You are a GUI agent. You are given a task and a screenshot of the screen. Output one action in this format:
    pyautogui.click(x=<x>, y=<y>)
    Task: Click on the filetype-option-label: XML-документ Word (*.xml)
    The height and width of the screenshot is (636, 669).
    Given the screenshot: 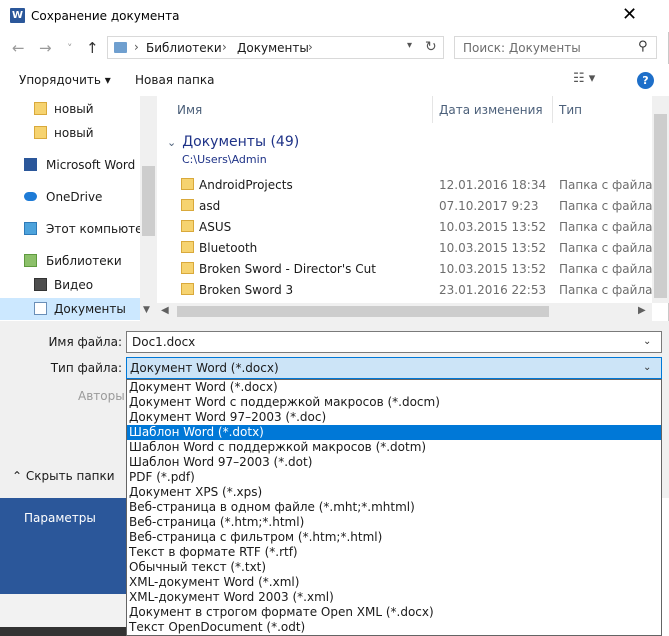 What is the action you would take?
    pyautogui.click(x=214, y=582)
    